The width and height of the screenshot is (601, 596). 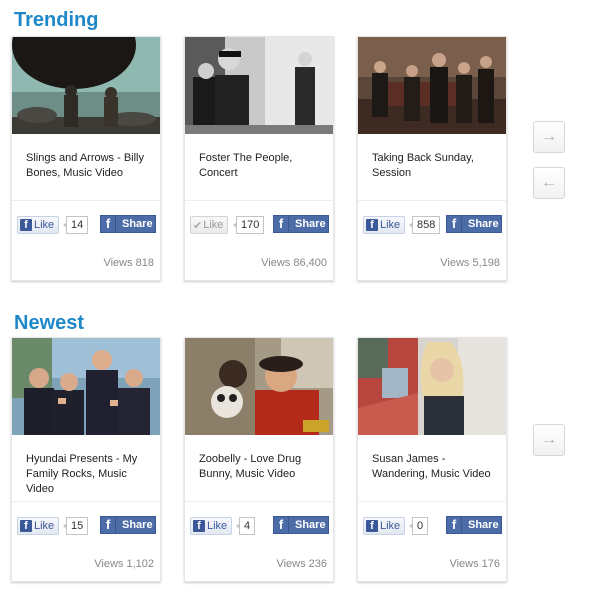 I want to click on video-title: Taking Back Sunday, Session, so click(x=435, y=166).